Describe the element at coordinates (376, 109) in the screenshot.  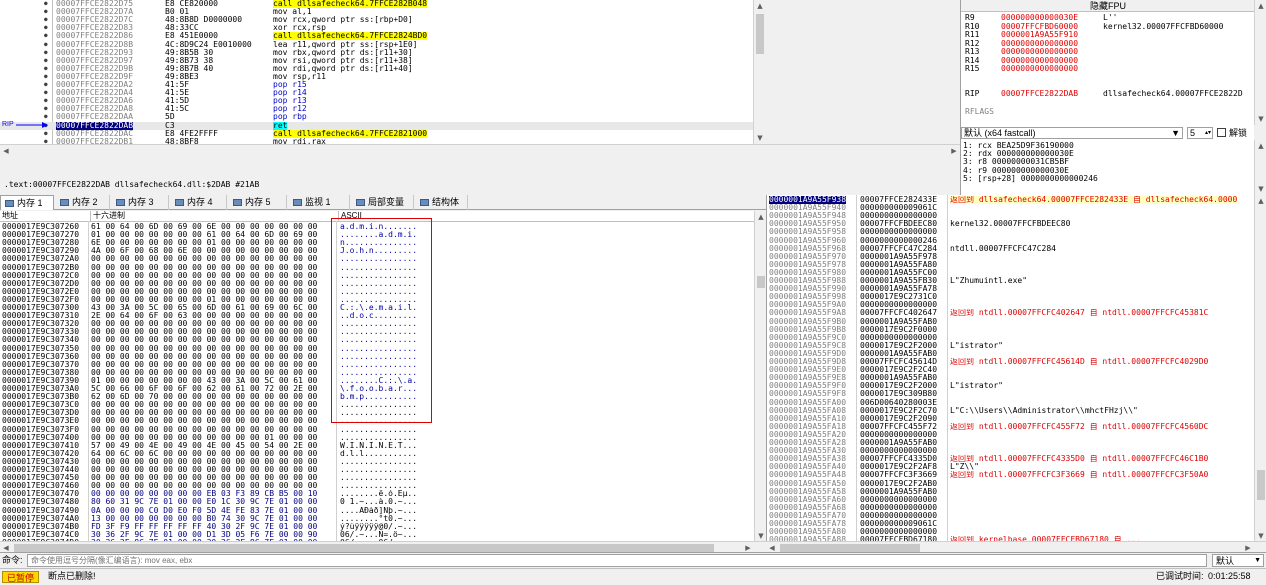
I see `disasm-row: ● 00007FFCE2822DA8 41:5C pop r12` at that location.